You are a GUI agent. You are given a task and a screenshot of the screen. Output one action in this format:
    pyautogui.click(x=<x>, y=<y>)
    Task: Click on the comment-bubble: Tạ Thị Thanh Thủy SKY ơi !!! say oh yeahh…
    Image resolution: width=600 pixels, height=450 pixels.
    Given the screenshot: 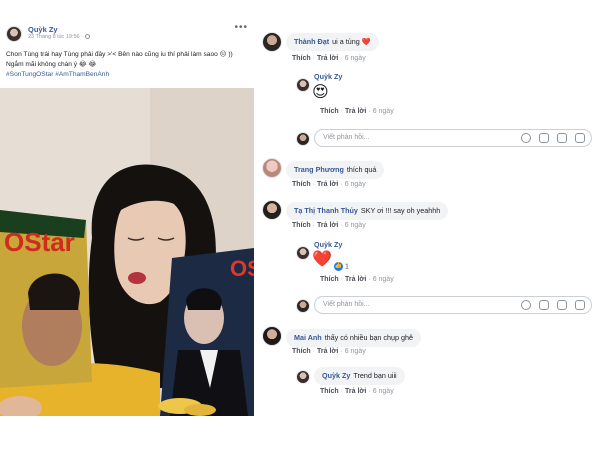 What is the action you would take?
    pyautogui.click(x=367, y=211)
    